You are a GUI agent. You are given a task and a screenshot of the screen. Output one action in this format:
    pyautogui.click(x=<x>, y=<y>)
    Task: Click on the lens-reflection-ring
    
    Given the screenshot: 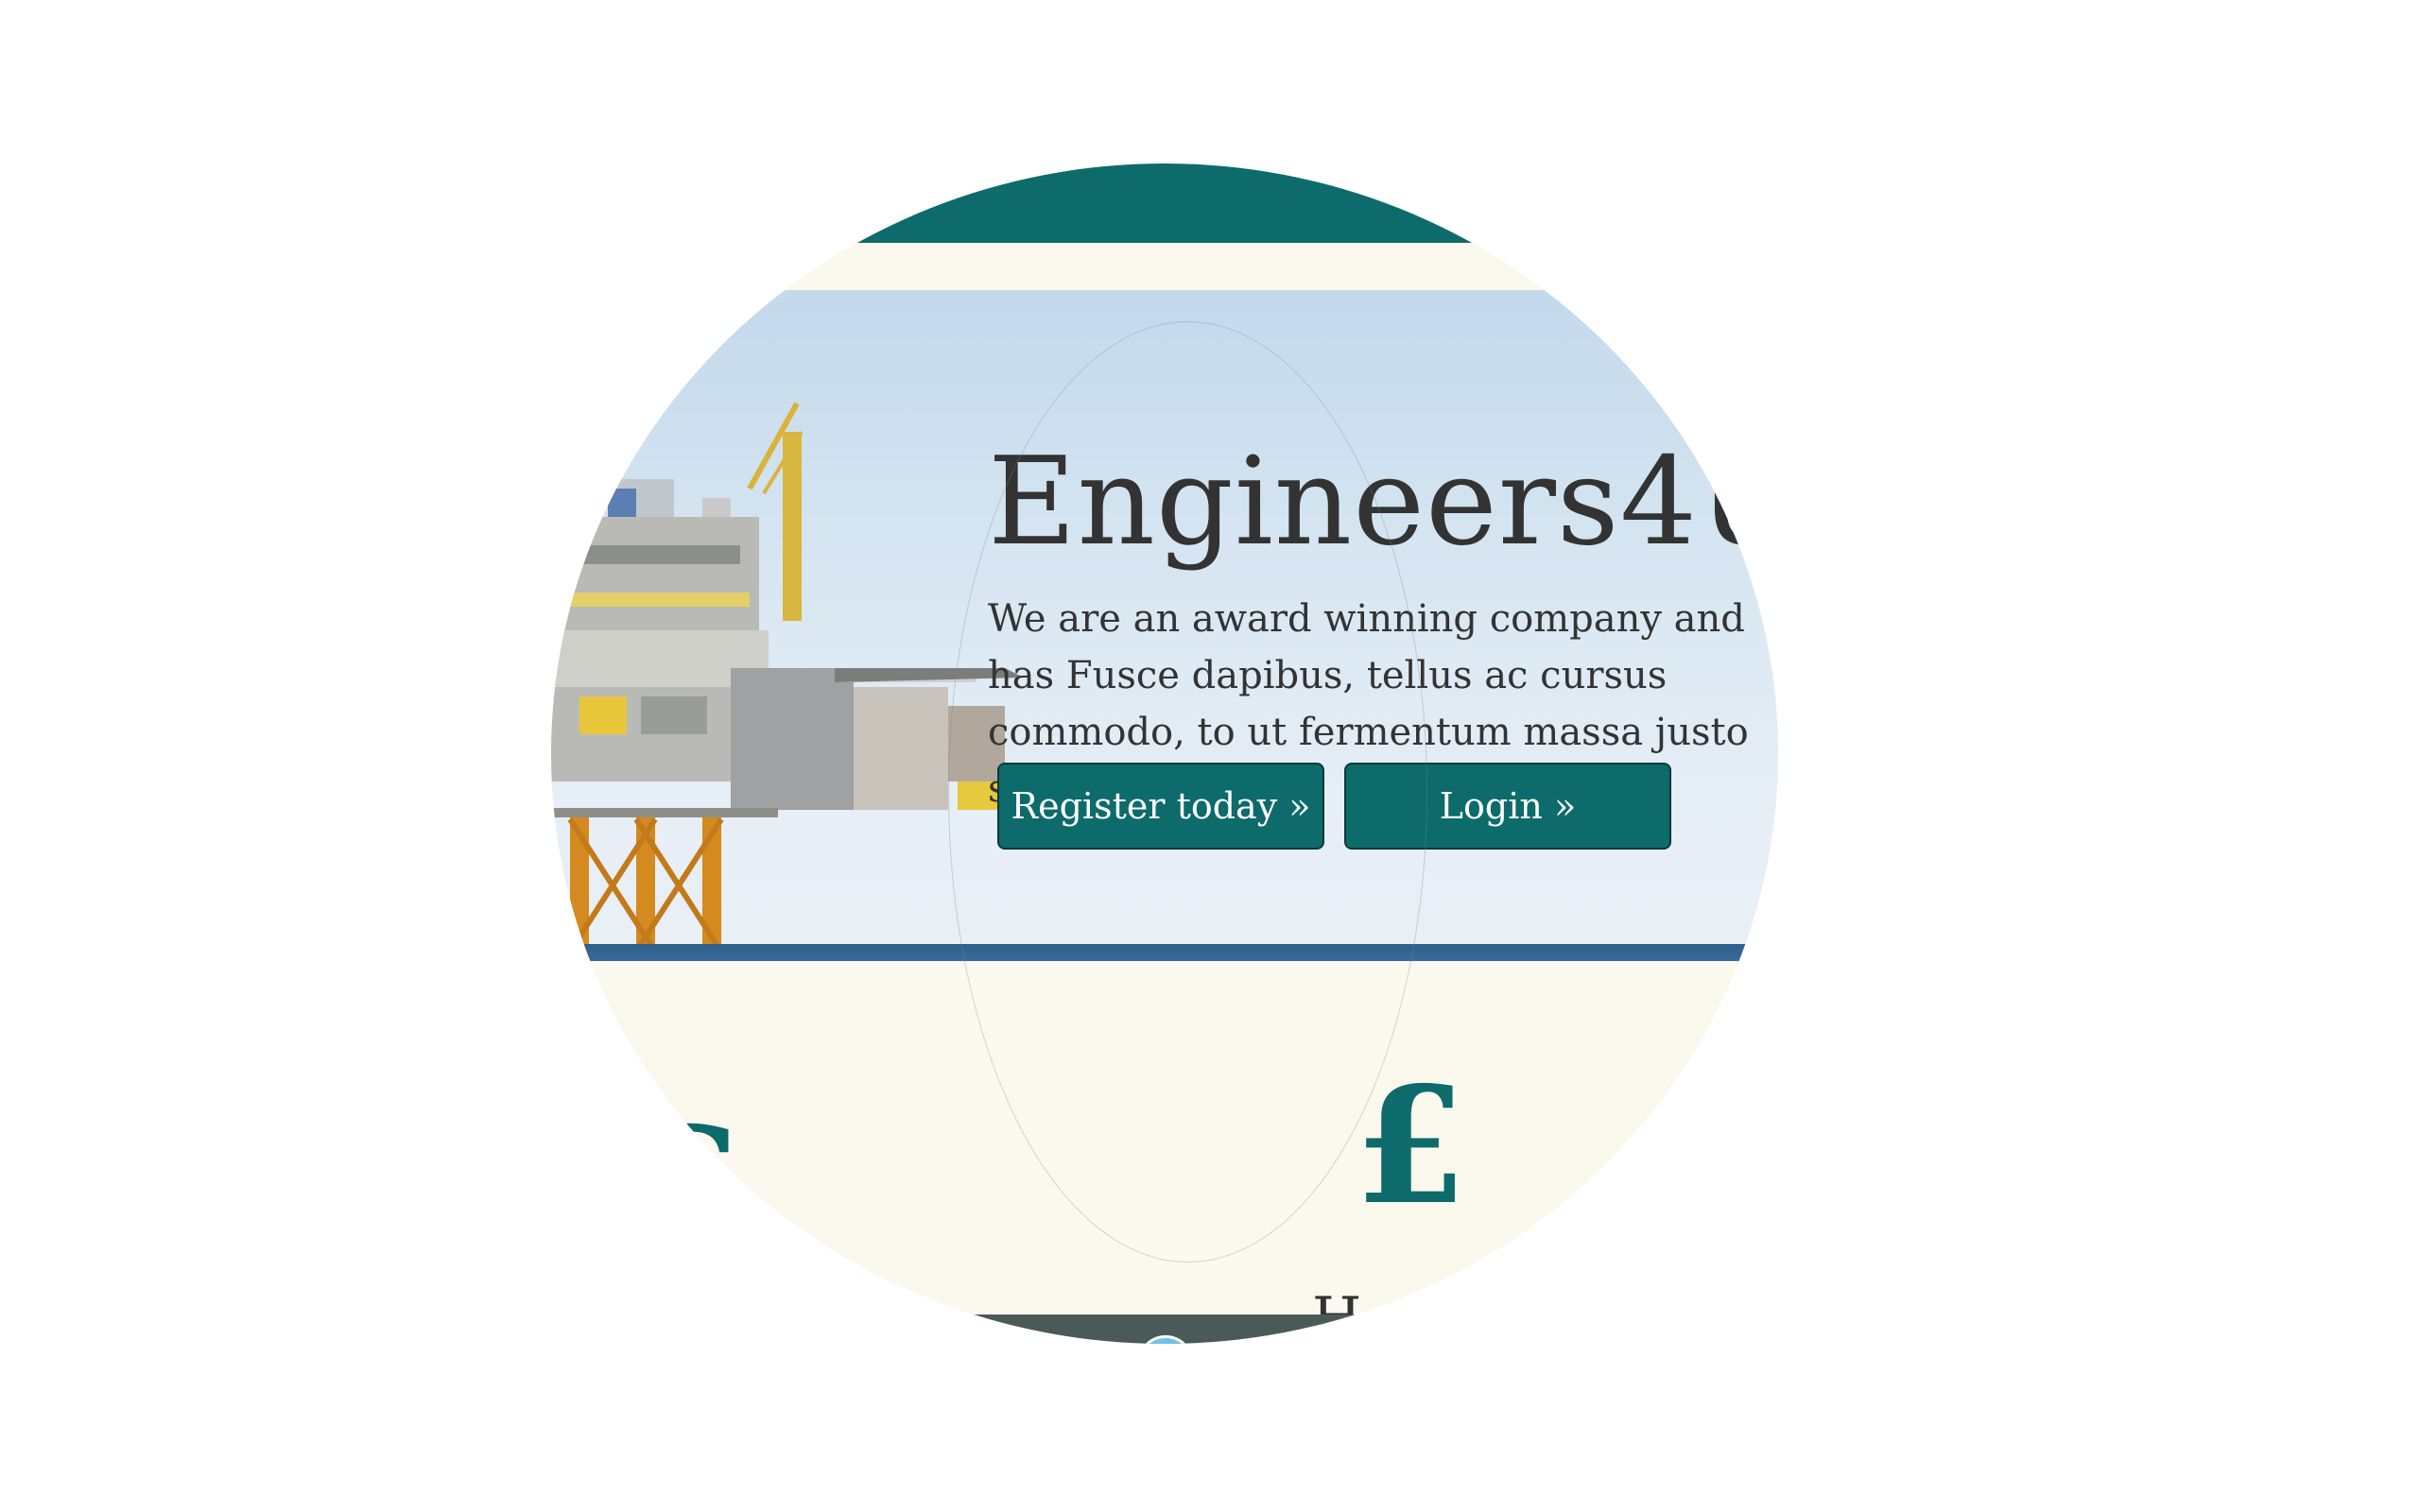 What is the action you would take?
    pyautogui.click(x=1187, y=792)
    